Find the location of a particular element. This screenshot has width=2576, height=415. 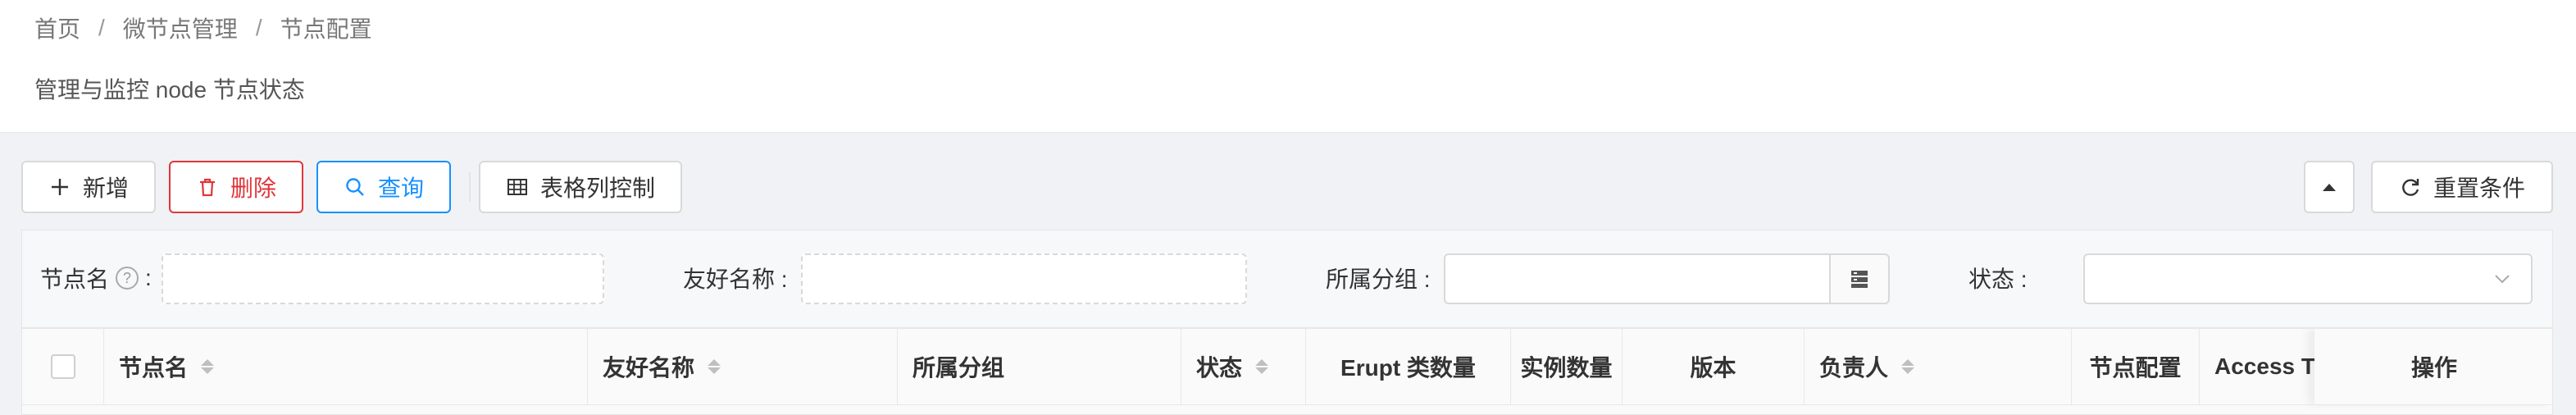

collapse-search-button is located at coordinates (2329, 187).